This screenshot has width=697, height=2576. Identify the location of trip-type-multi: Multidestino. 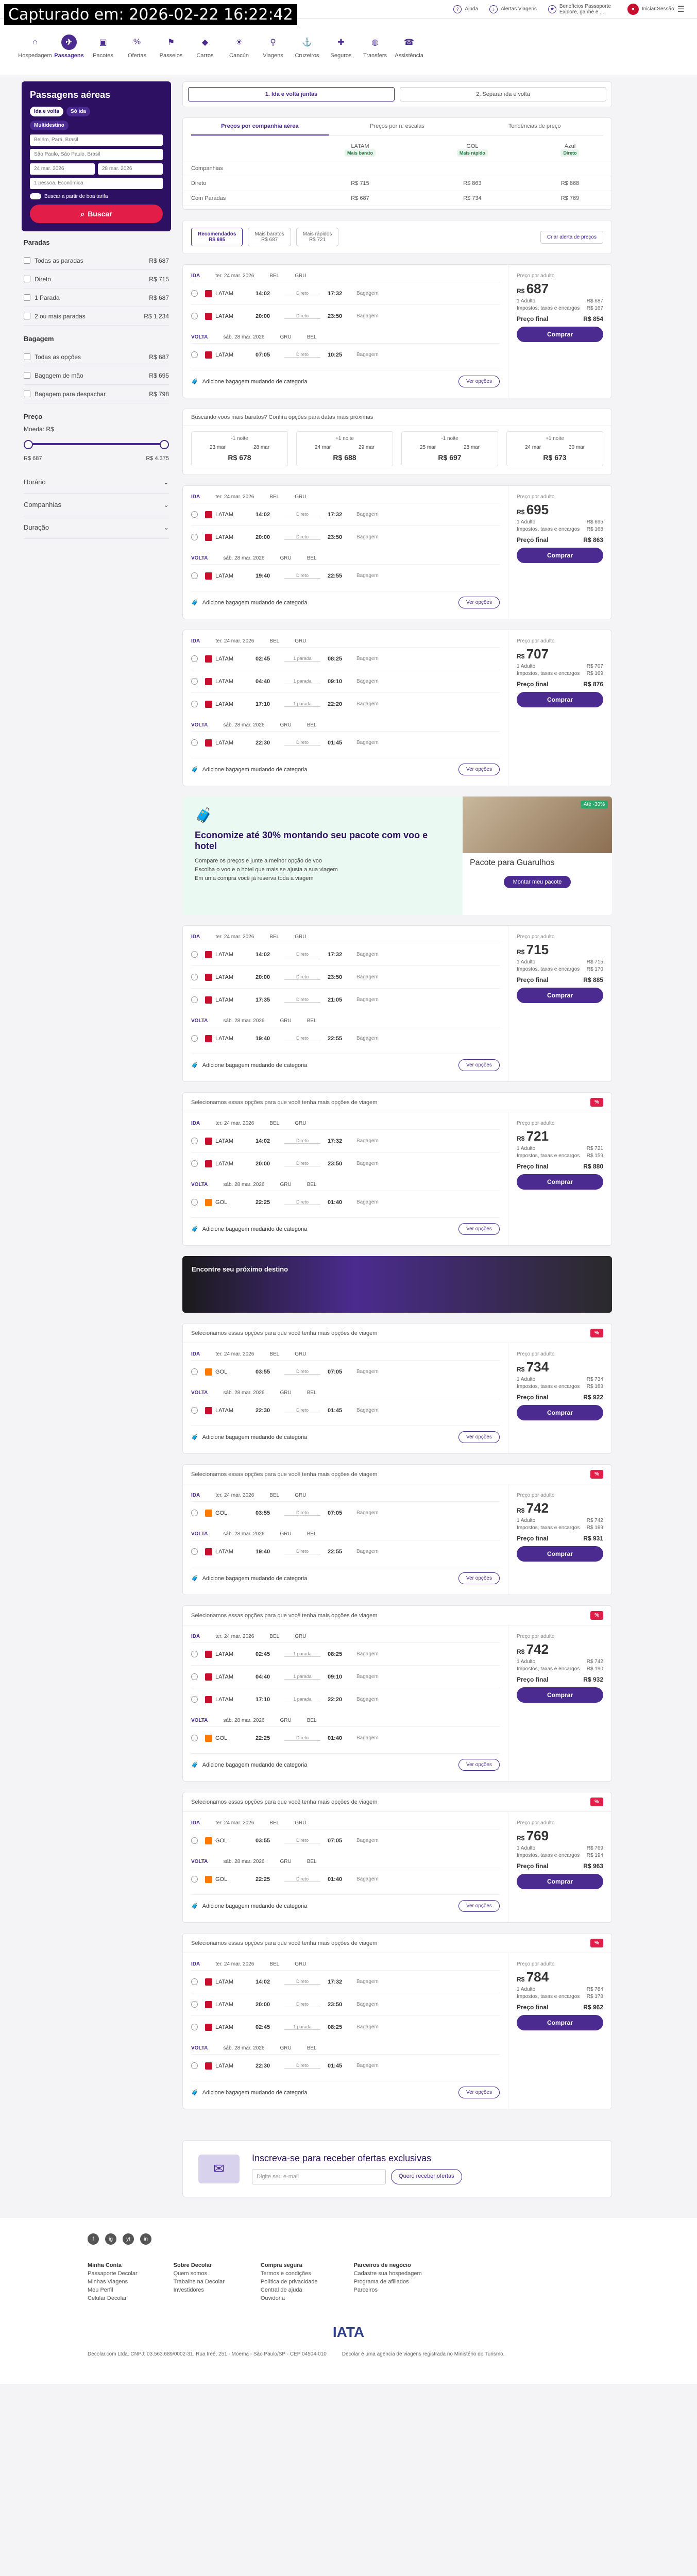
(49, 125).